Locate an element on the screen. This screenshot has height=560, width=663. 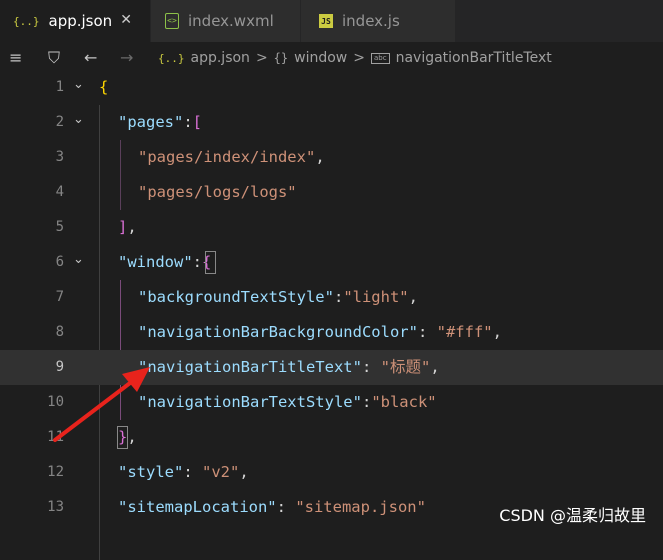
annotation-arrow-icon is located at coordinates (101, 404).